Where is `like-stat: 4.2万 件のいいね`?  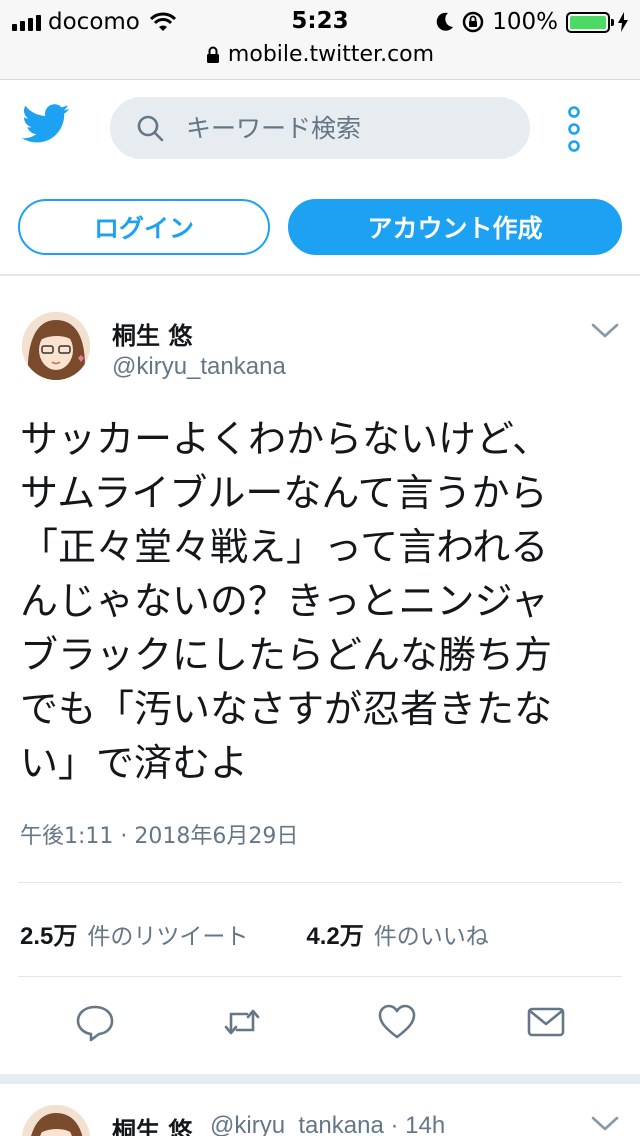
like-stat: 4.2万 件のいいね is located at coordinates (397, 933).